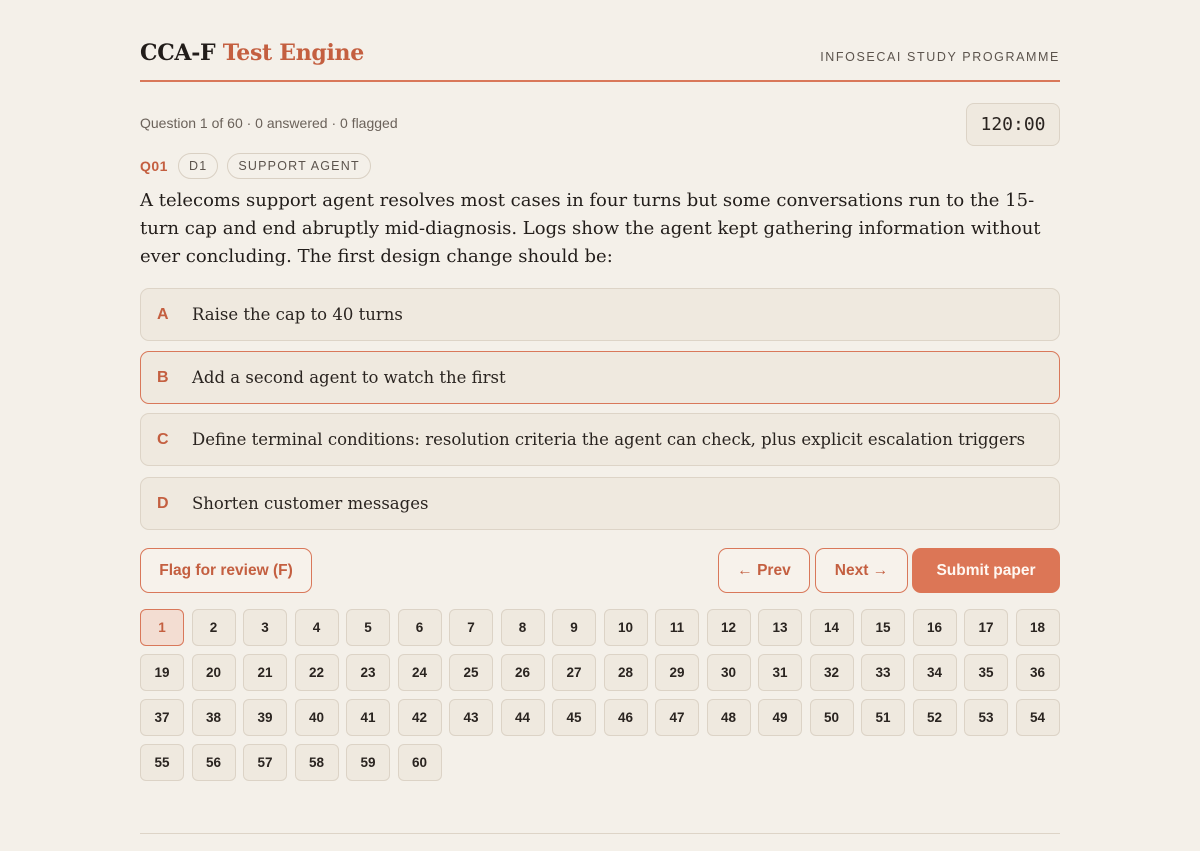  What do you see at coordinates (522, 717) in the screenshot?
I see `question-nav-cell-44: 44` at bounding box center [522, 717].